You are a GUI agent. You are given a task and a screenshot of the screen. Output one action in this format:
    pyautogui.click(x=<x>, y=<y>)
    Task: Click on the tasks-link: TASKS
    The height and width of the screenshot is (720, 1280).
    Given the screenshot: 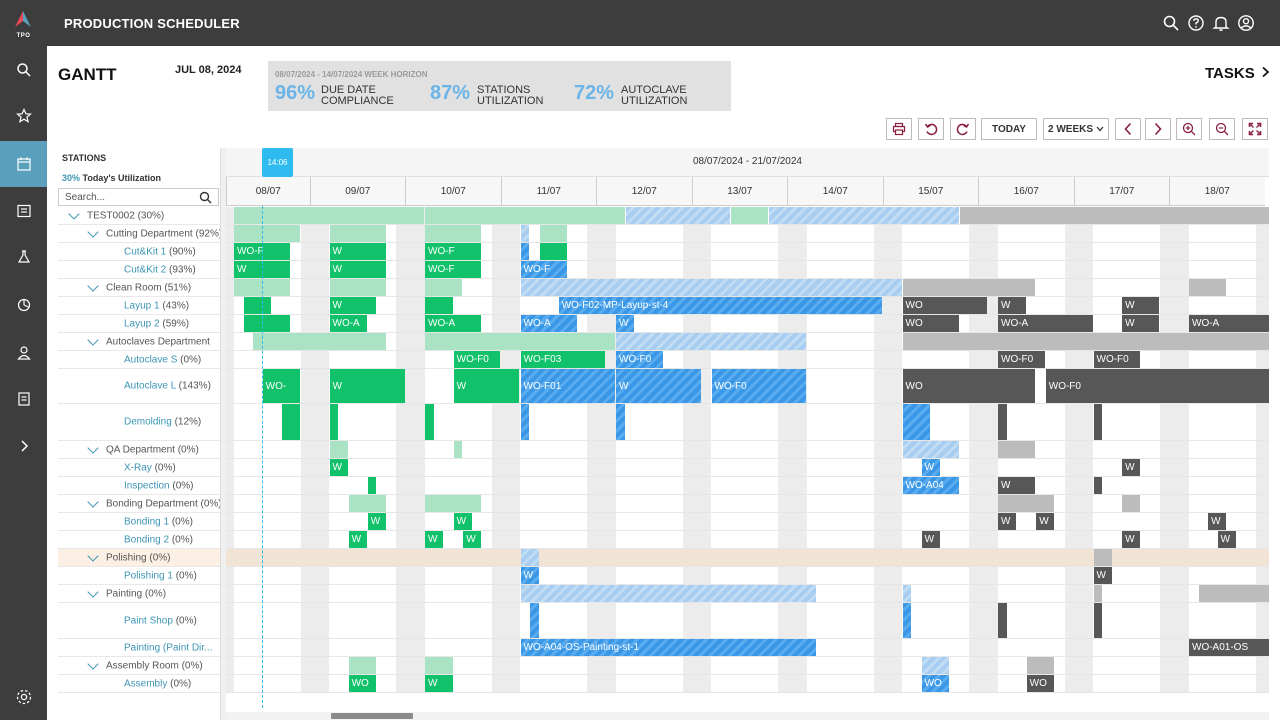 What is the action you would take?
    pyautogui.click(x=1237, y=73)
    